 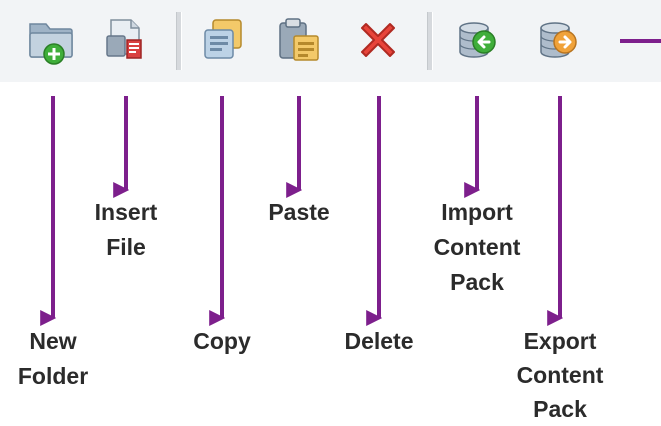 What do you see at coordinates (126, 230) in the screenshot?
I see `insert-file-label: Insert File` at bounding box center [126, 230].